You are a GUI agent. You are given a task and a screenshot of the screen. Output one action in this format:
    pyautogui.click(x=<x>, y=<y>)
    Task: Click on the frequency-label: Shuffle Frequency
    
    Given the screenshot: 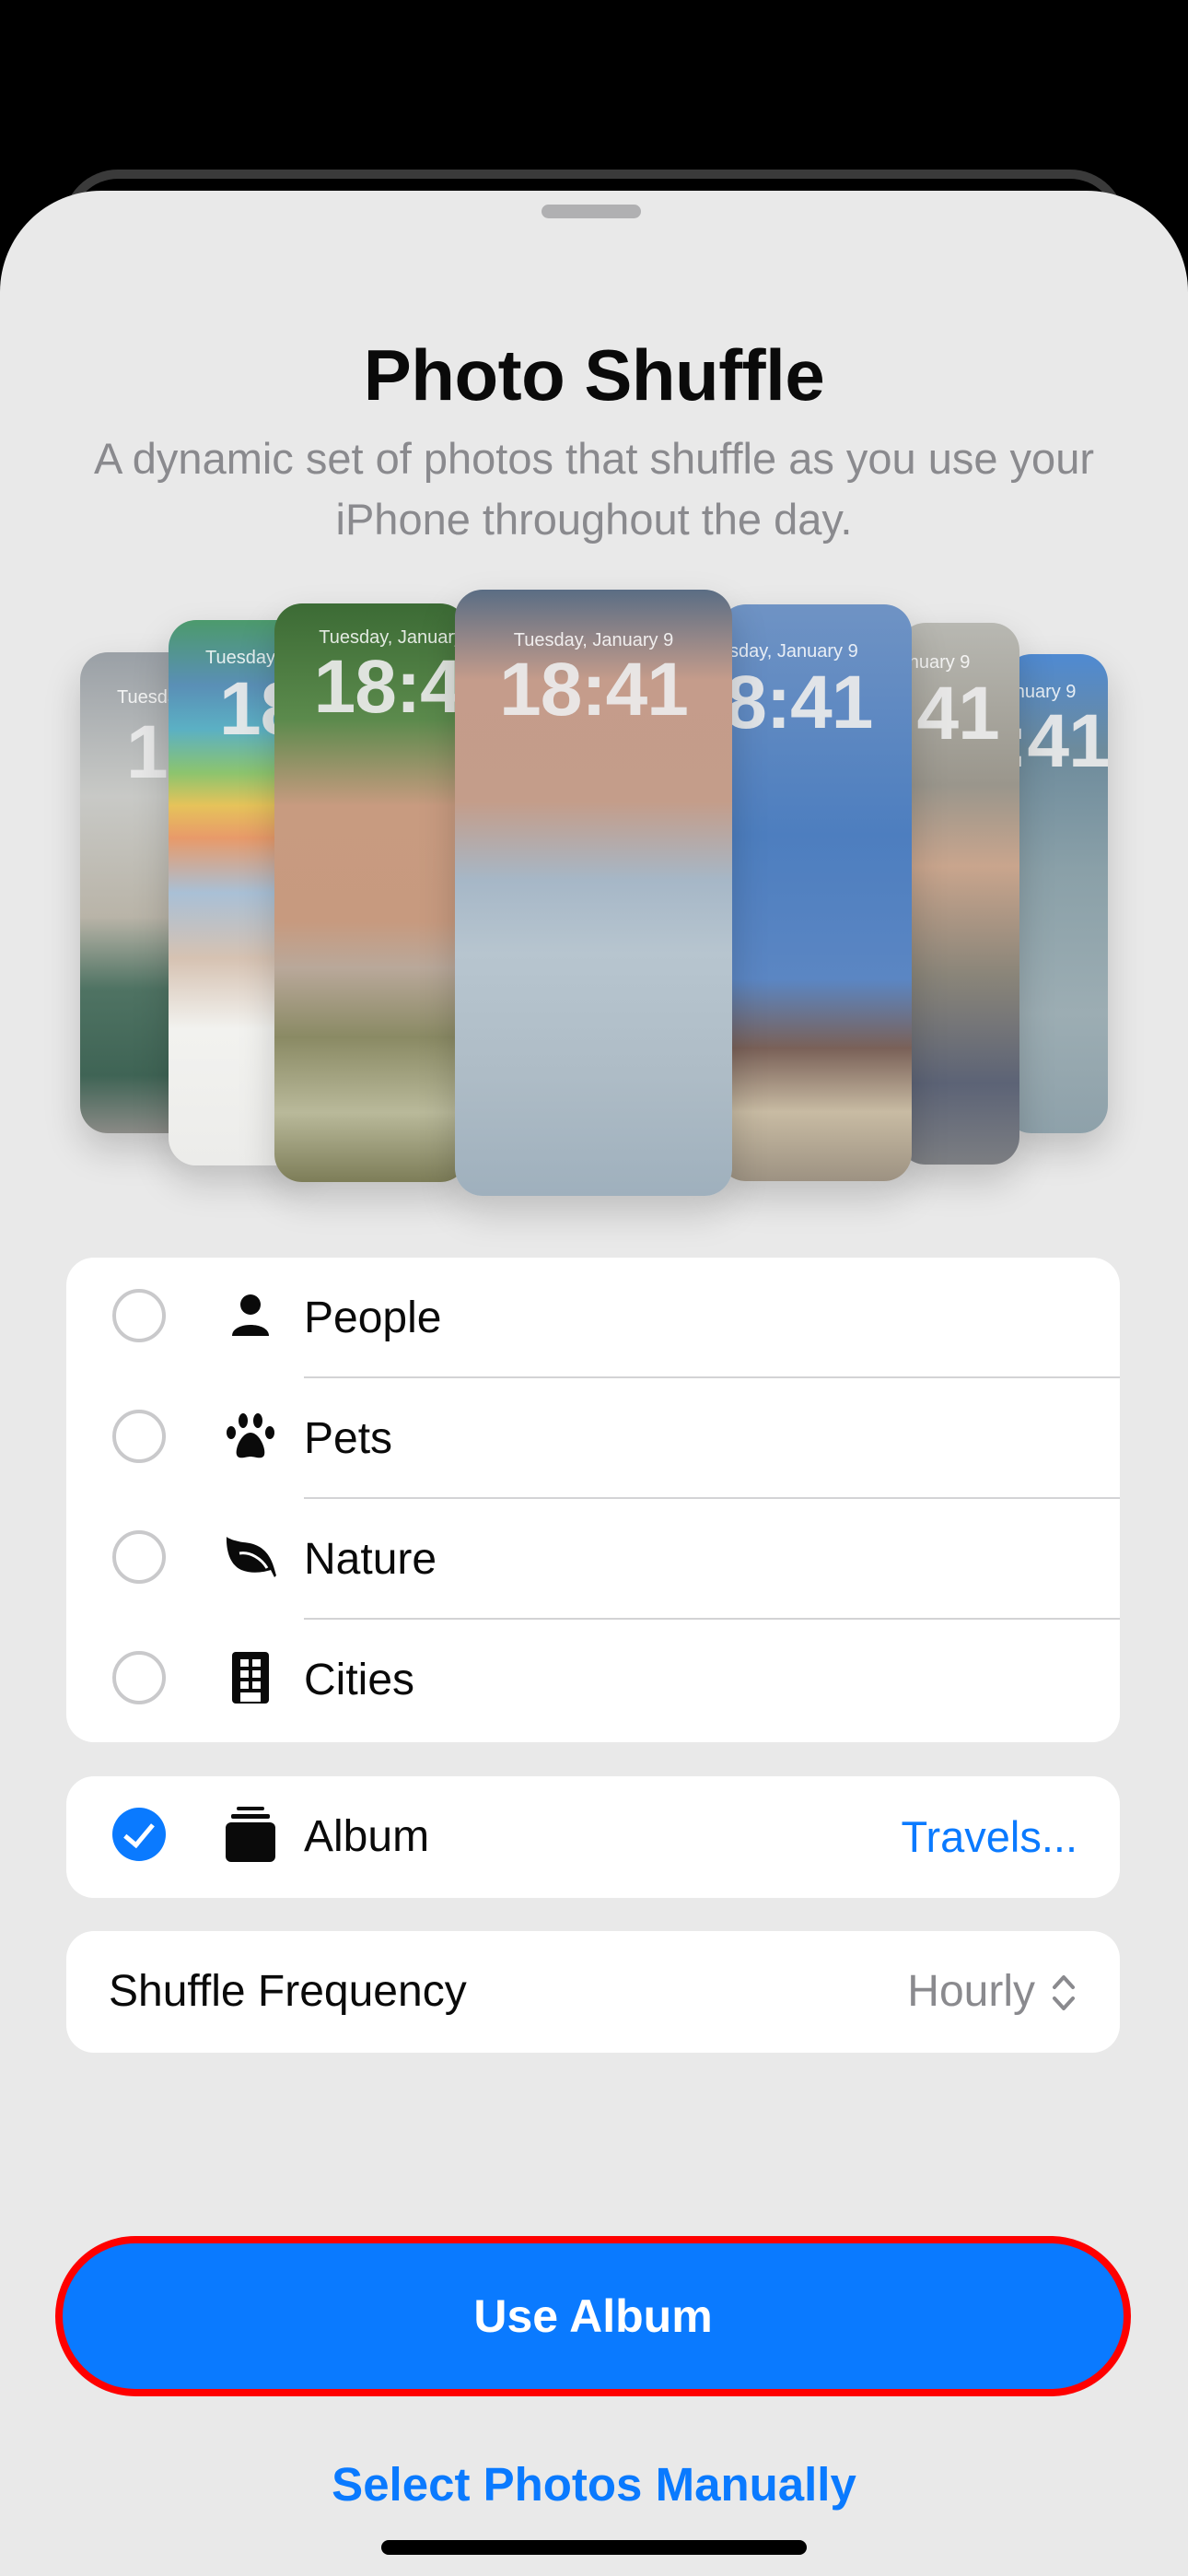 What is the action you would take?
    pyautogui.click(x=288, y=1992)
    